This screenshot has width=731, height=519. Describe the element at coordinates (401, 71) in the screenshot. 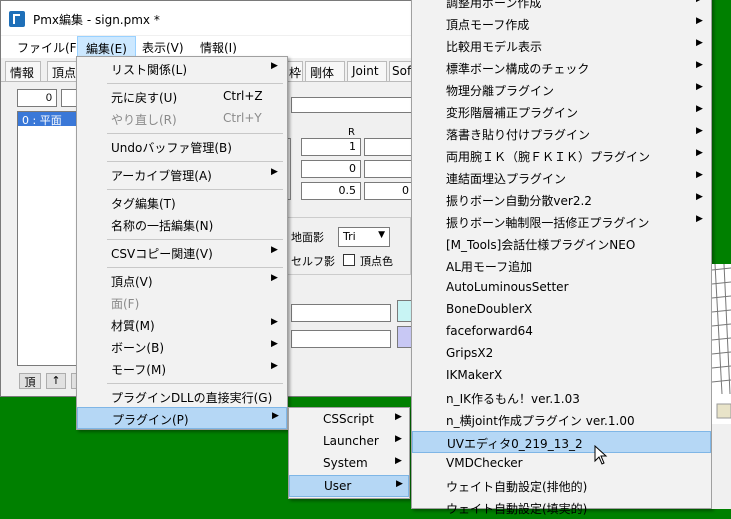

I see `tab-softbody: Sof` at that location.